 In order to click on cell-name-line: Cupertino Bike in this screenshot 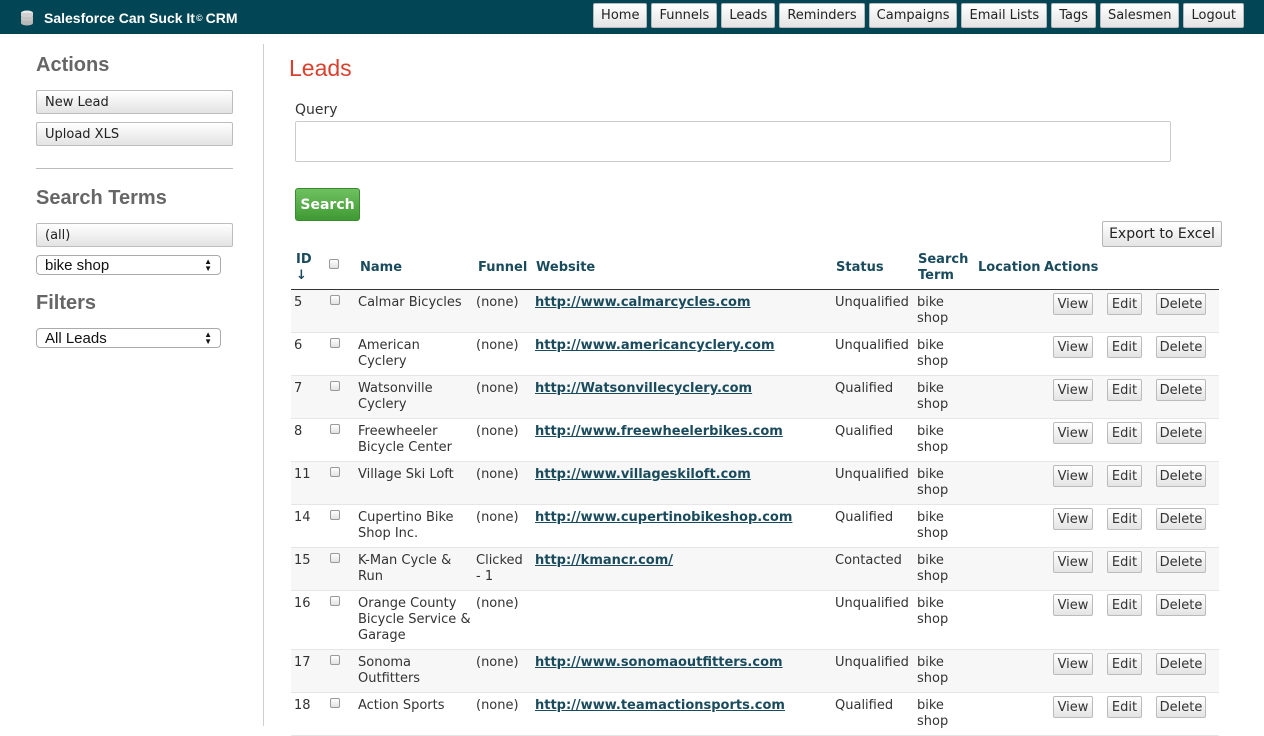, I will do `click(406, 517)`.